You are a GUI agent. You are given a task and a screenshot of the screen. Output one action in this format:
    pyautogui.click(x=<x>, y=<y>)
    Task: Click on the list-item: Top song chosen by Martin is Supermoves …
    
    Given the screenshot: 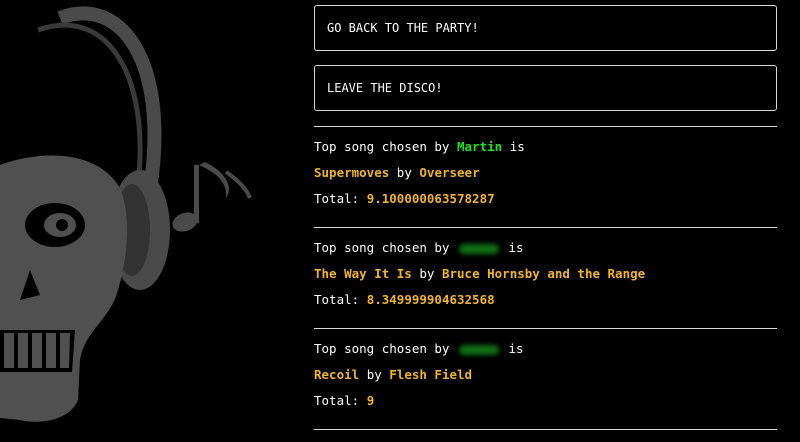 What is the action you would take?
    pyautogui.click(x=419, y=172)
    